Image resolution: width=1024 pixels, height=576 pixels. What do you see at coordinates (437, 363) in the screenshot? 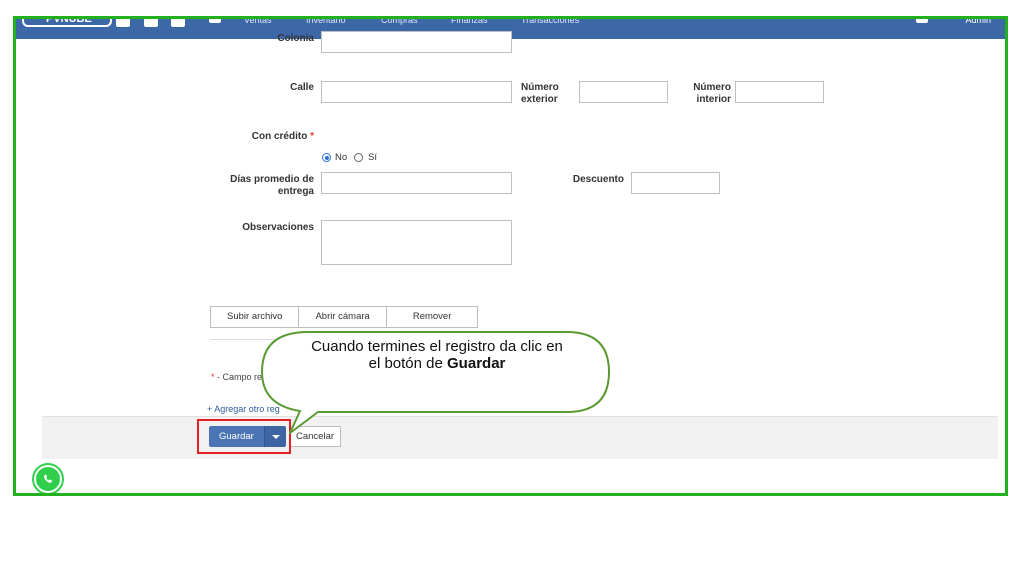
I see `callout-line-2: el botón de Guardar` at bounding box center [437, 363].